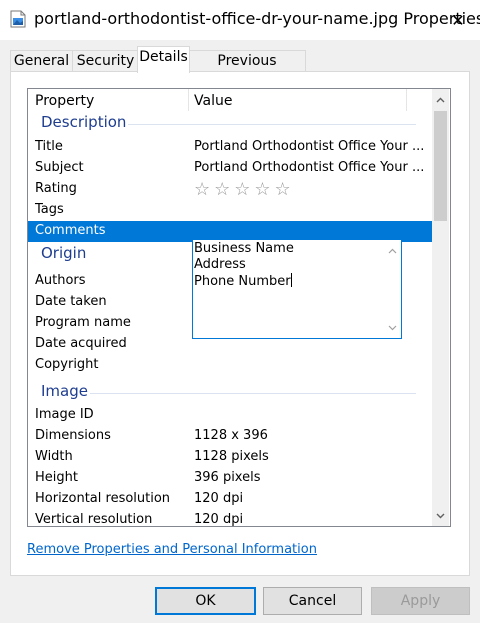  Describe the element at coordinates (440, 166) in the screenshot. I see `scrollbar-thumb` at that location.